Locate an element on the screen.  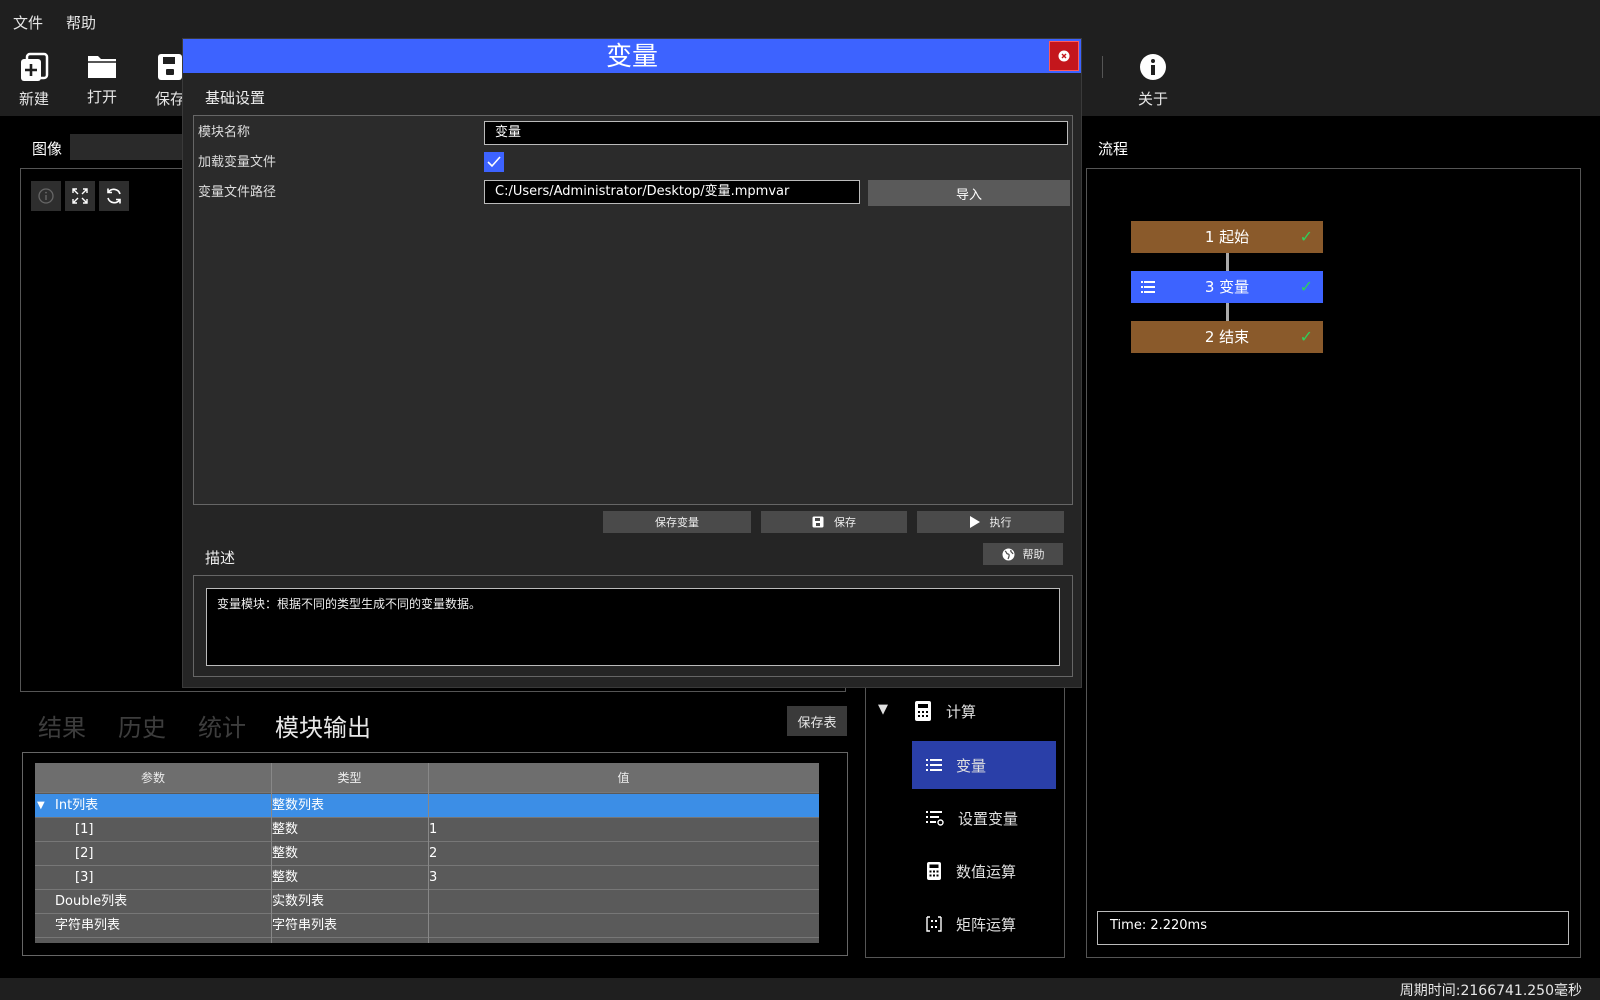
table-row: ▼ Int列表 整数列表 is located at coordinates (427, 806).